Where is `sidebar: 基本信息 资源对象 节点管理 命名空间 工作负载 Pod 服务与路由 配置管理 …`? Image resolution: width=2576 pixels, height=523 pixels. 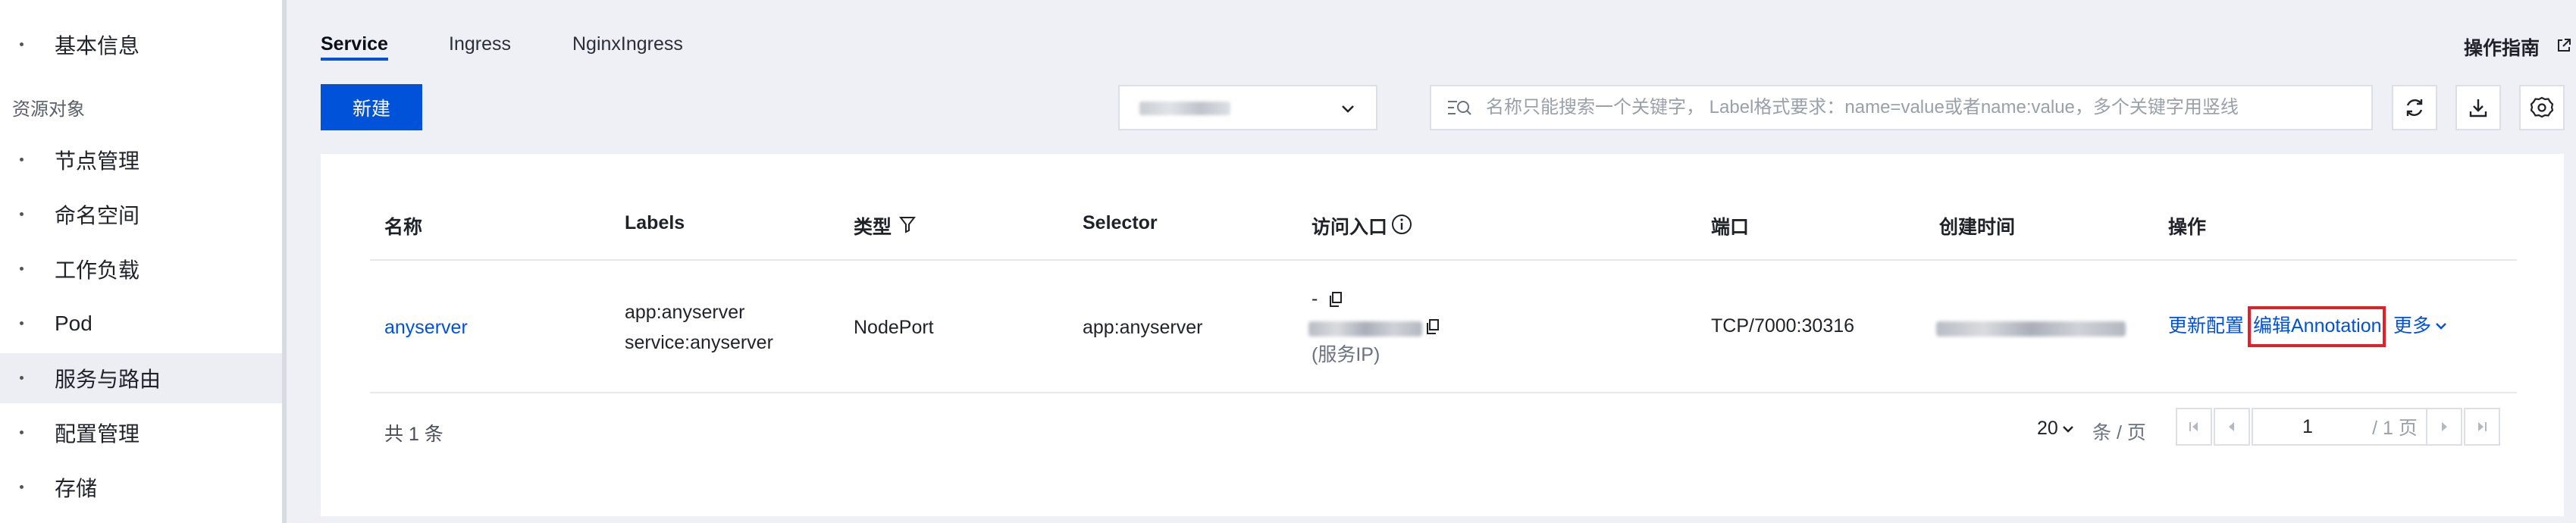 sidebar: 基本信息 资源对象 节点管理 命名空间 工作负载 Pod 服务与路由 配置管理 … is located at coordinates (141, 261).